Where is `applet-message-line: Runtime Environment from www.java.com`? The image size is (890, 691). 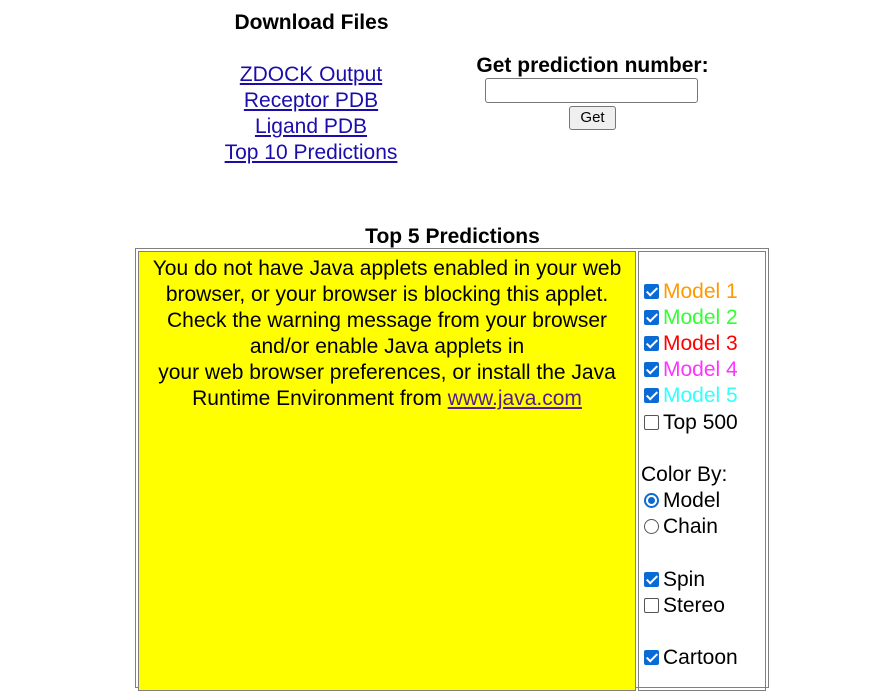
applet-message-line: Runtime Environment from www.java.com is located at coordinates (387, 399).